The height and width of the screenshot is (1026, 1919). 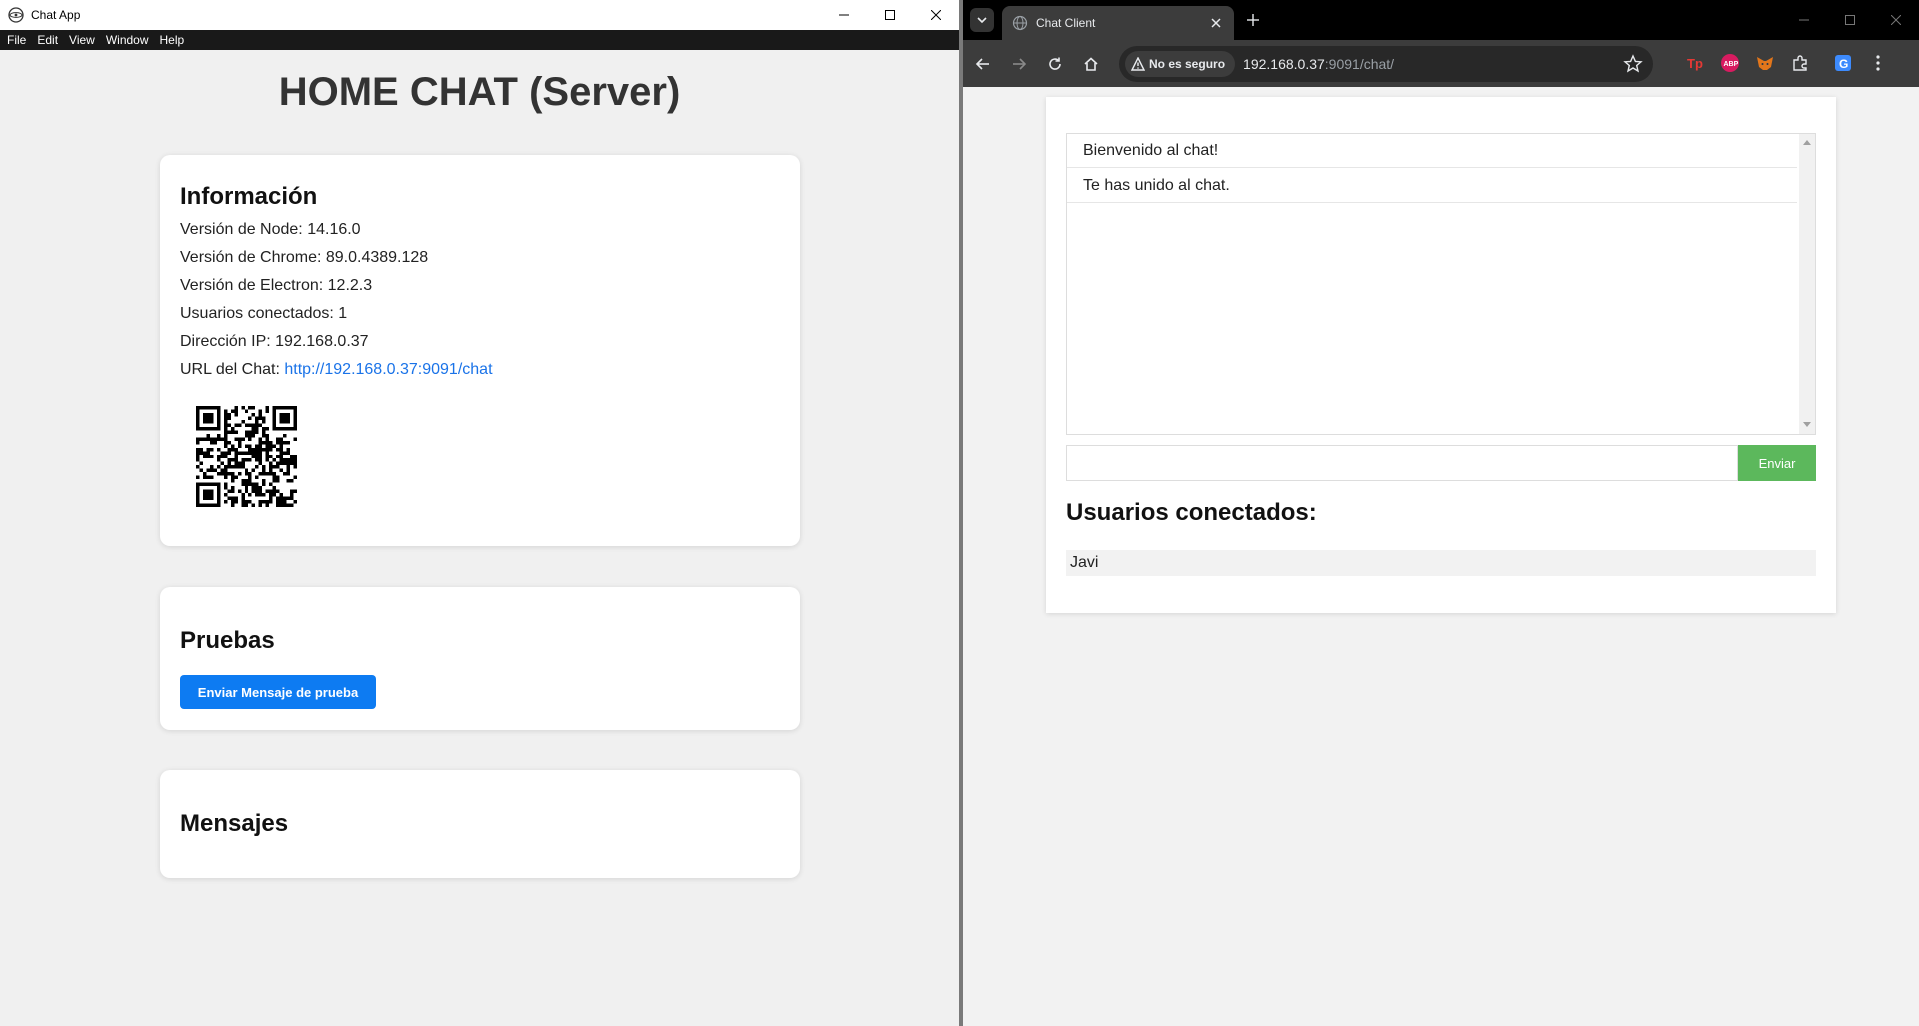 I want to click on security-chip: No es seguro, so click(x=1180, y=64).